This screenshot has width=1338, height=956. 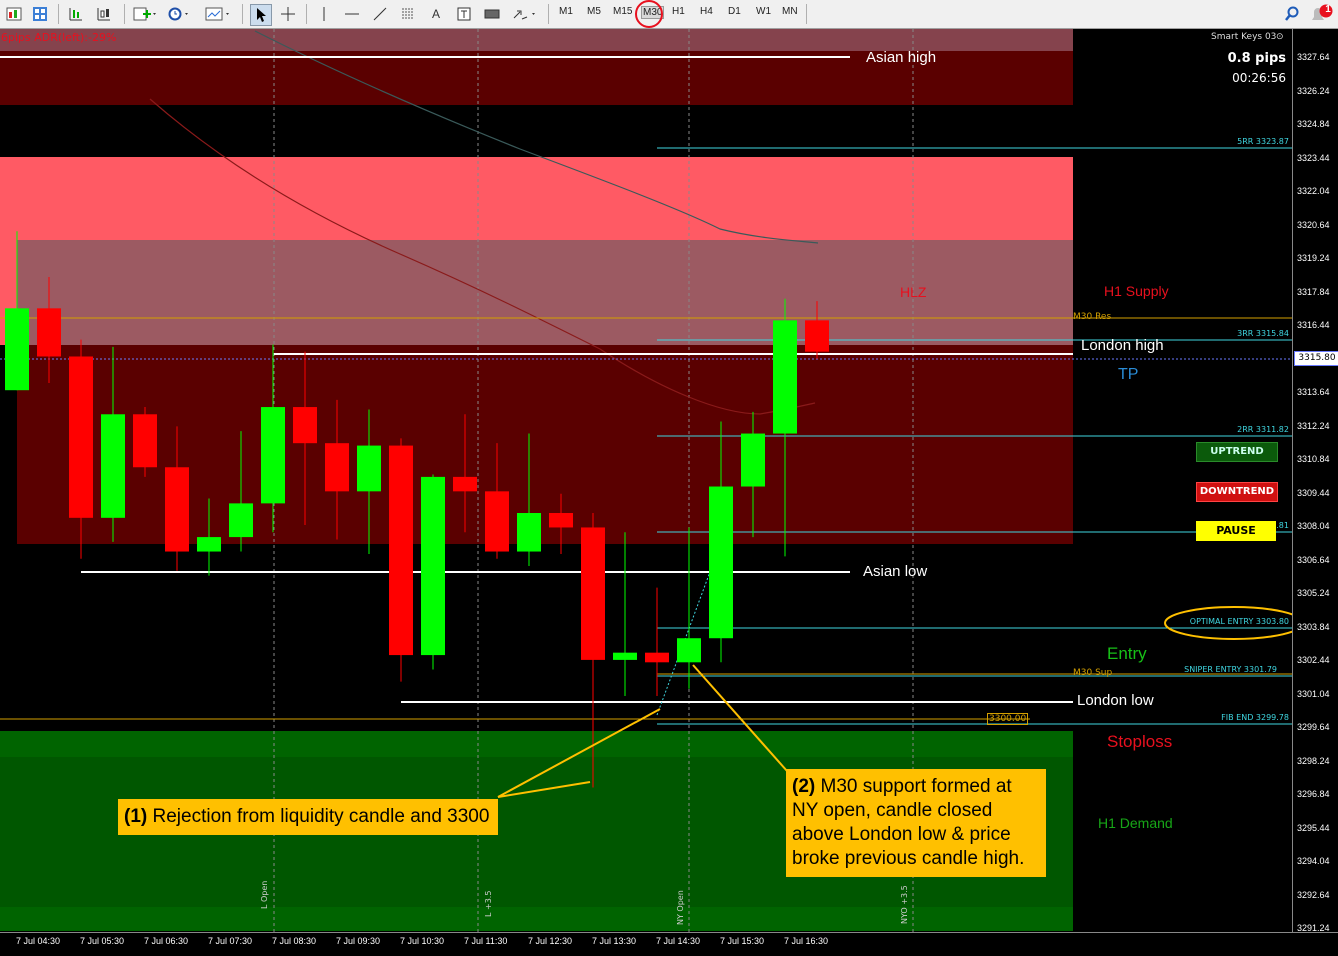 I want to click on asian-low-label: Asian low, so click(x=895, y=571).